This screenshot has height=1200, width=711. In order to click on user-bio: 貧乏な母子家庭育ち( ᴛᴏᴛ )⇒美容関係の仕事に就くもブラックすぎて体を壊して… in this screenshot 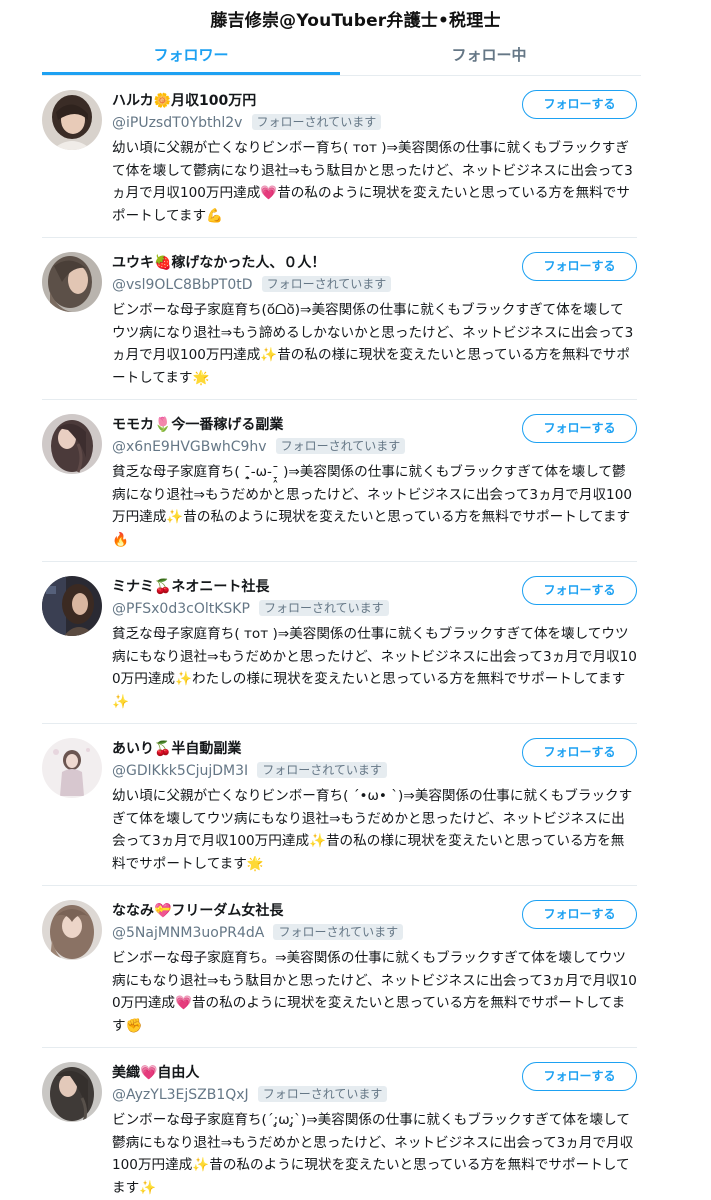, I will do `click(374, 668)`.